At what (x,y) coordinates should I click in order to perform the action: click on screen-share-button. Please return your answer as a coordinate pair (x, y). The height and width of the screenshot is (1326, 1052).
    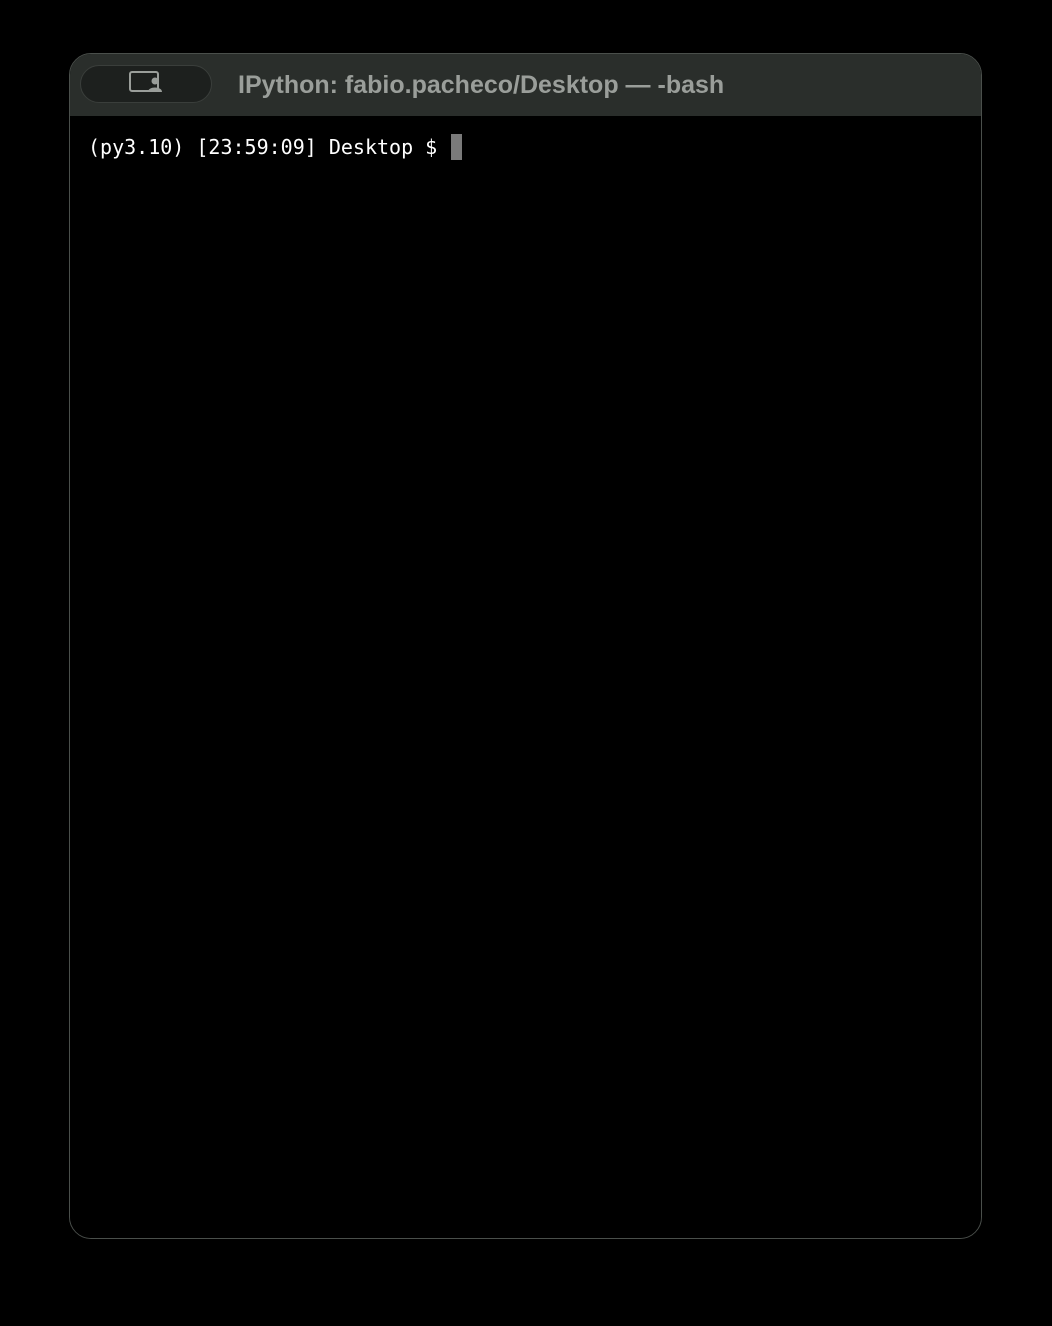
    Looking at the image, I should click on (146, 84).